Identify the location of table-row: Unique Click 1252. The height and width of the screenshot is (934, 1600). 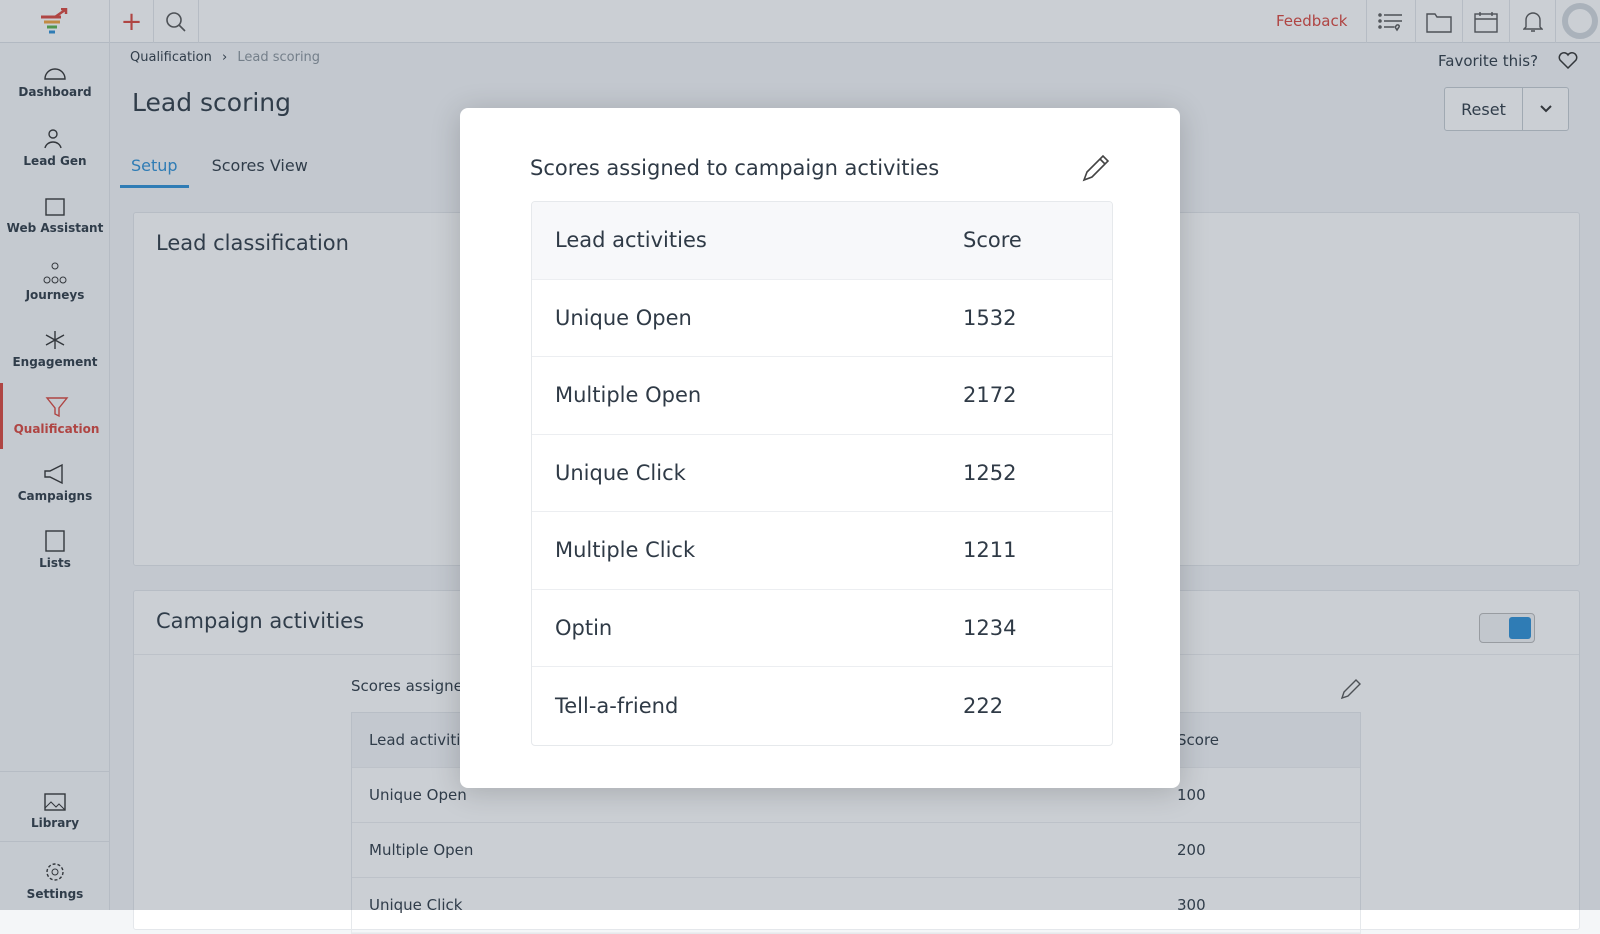
(822, 473).